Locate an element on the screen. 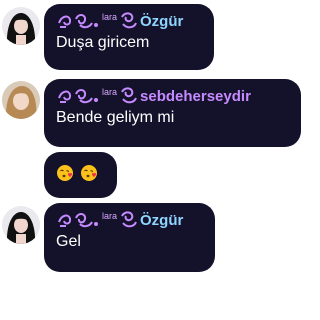 This screenshot has height=320, width=320. message-header: lara sebdeherseydir is located at coordinates (172, 96).